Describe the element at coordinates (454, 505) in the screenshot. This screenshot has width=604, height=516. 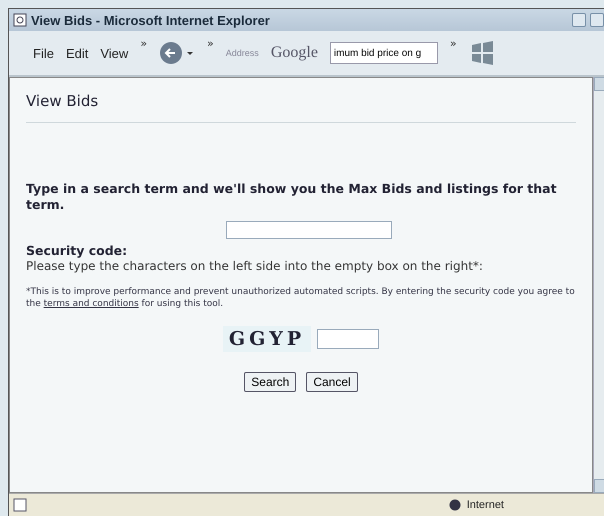
I see `globe-icon` at that location.